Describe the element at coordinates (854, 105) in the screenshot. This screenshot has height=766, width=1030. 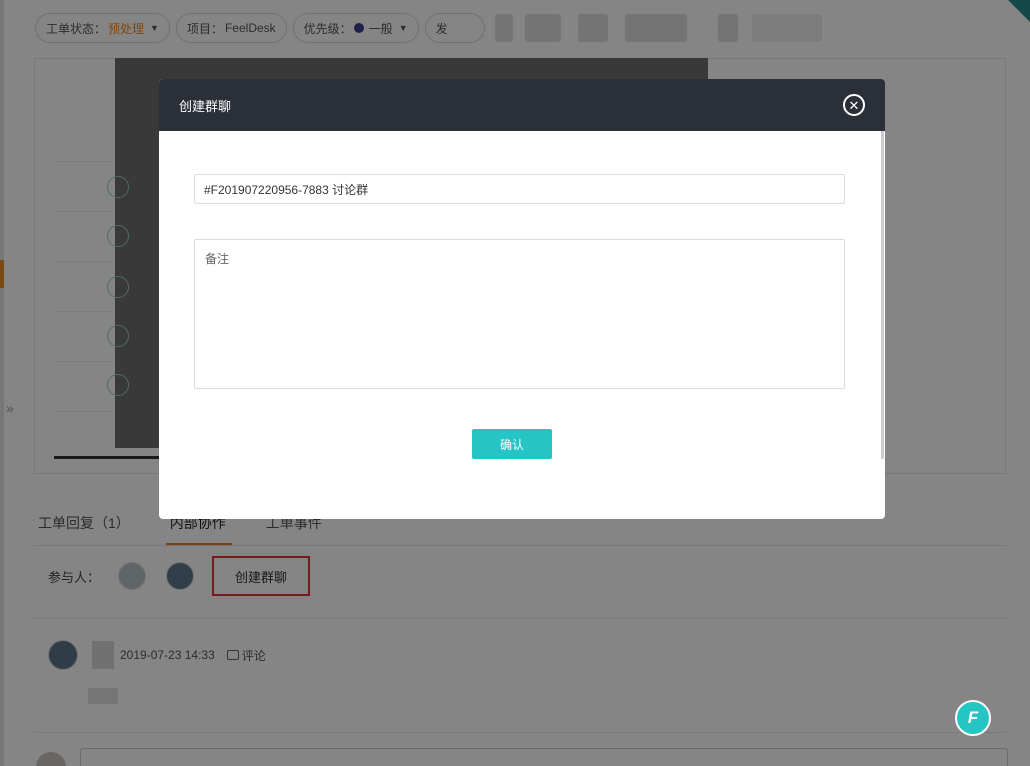
I see `close-icon: ✕` at that location.